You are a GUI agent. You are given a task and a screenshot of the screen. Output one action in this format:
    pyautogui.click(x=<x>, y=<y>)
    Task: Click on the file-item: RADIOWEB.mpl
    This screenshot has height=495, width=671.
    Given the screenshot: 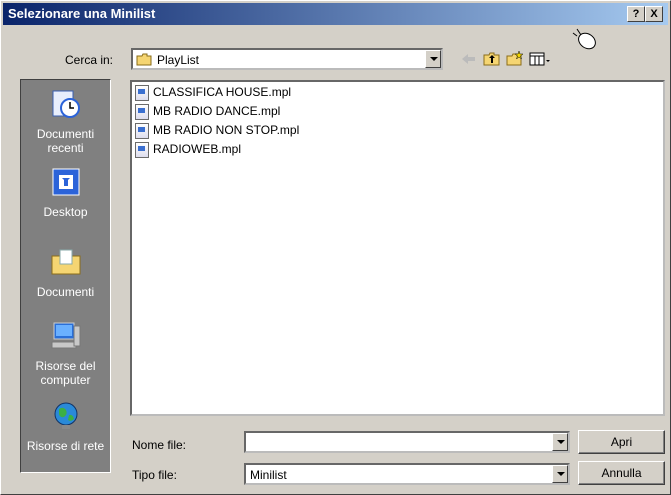 What is the action you would take?
    pyautogui.click(x=188, y=151)
    